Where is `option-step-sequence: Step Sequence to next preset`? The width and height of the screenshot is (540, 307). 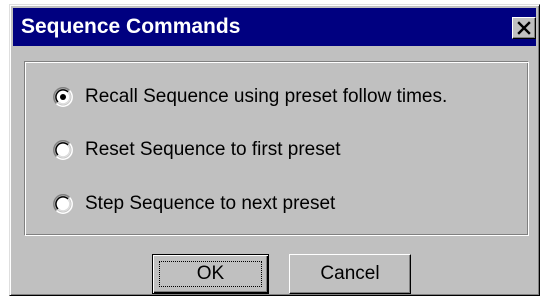
option-step-sequence: Step Sequence to next preset is located at coordinates (194, 204).